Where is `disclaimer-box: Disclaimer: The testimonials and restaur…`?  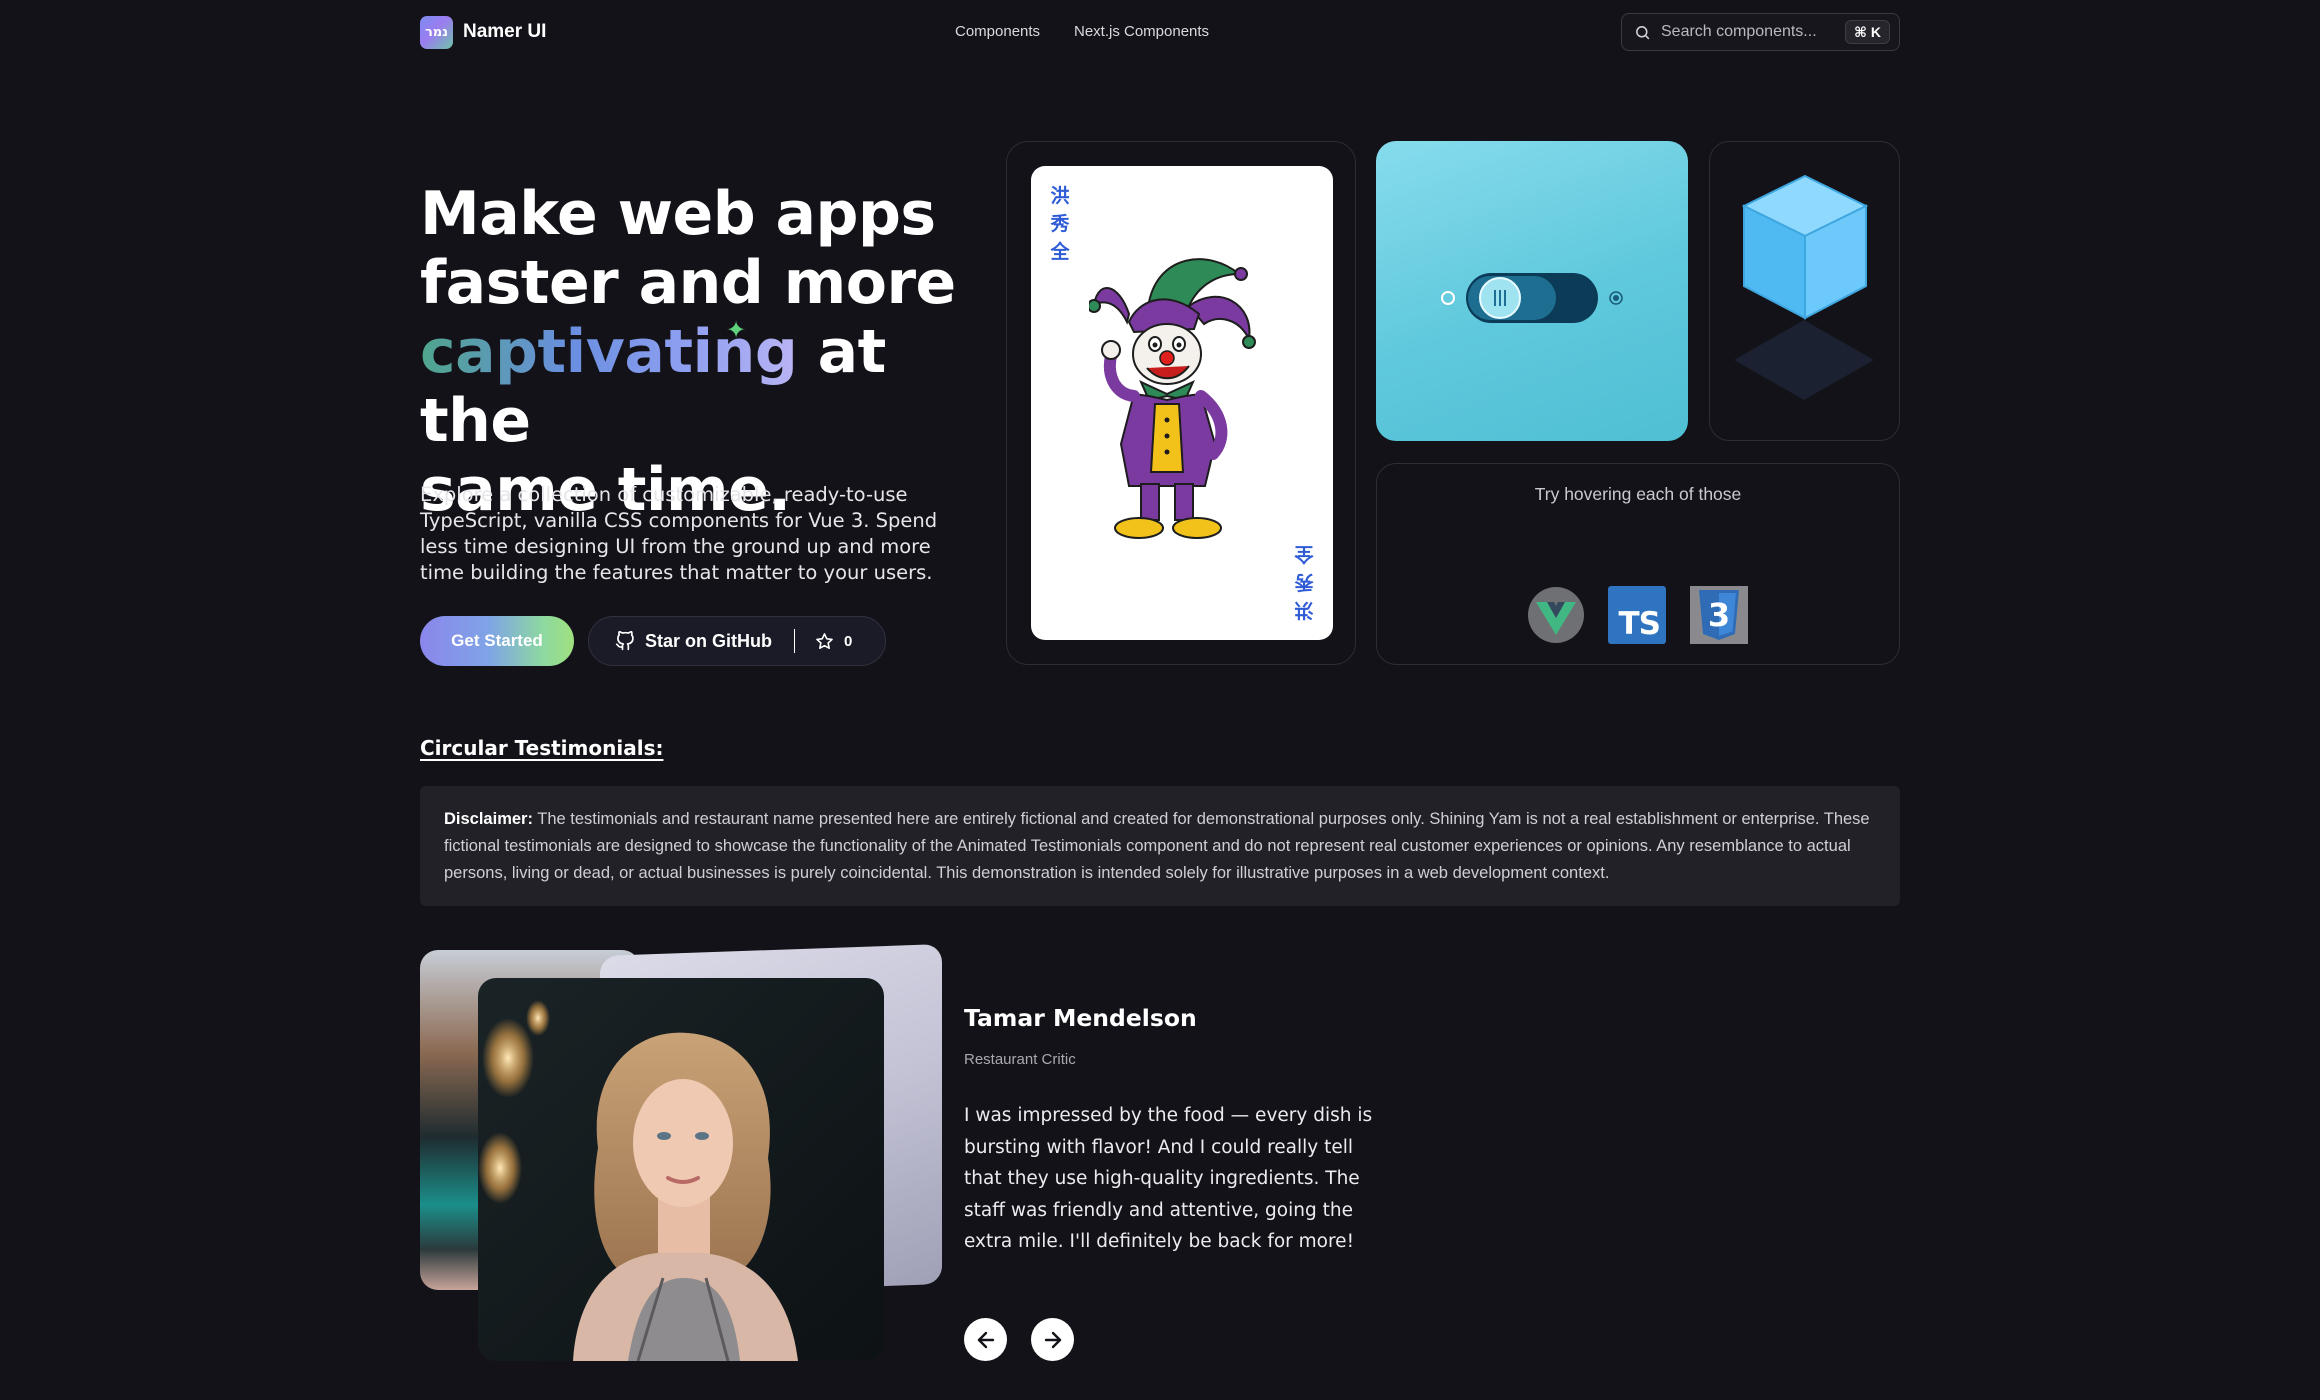 disclaimer-box: Disclaimer: The testimonials and restaur… is located at coordinates (1160, 846).